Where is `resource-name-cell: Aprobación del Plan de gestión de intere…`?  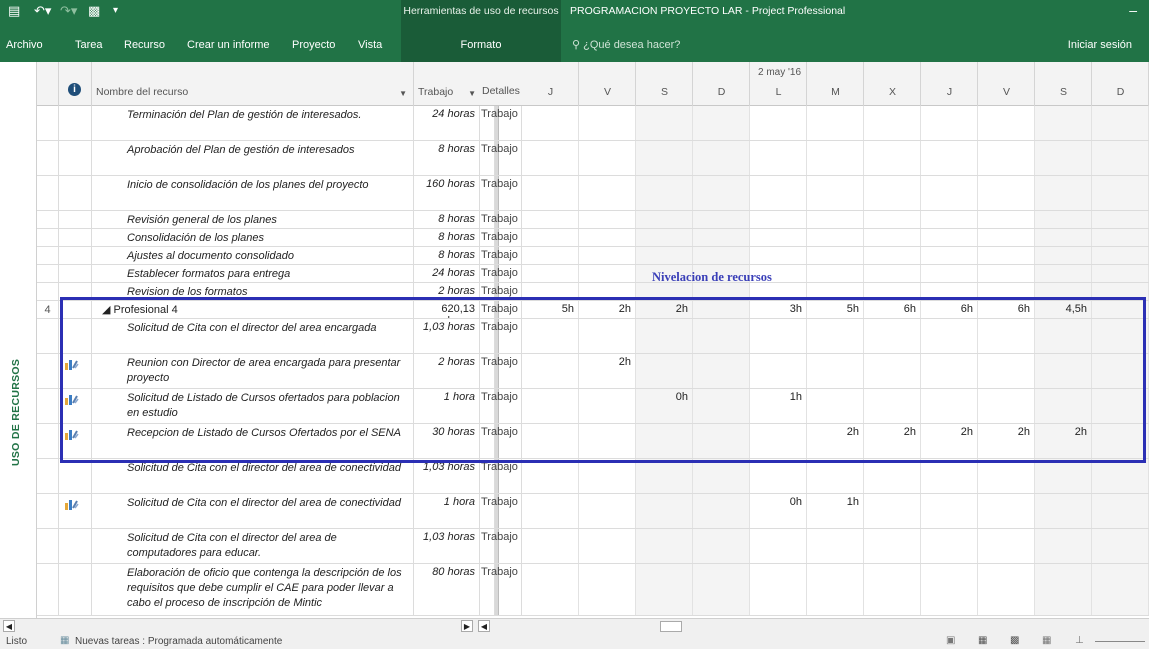
resource-name-cell: Aprobación del Plan de gestión de intere… is located at coordinates (253, 158).